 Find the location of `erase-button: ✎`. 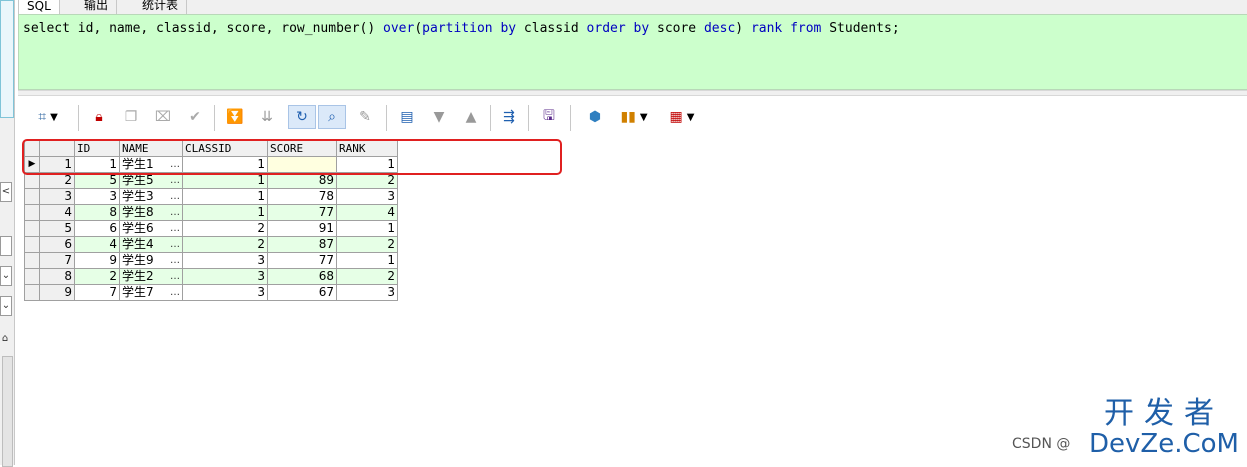

erase-button: ✎ is located at coordinates (365, 117).